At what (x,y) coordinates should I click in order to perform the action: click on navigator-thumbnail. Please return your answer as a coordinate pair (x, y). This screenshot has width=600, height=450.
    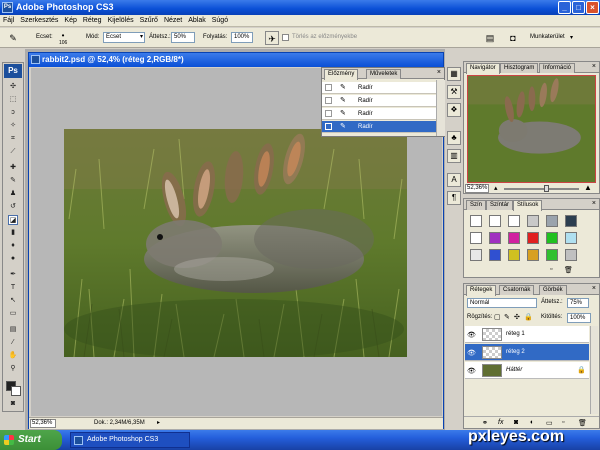
    Looking at the image, I should click on (531, 129).